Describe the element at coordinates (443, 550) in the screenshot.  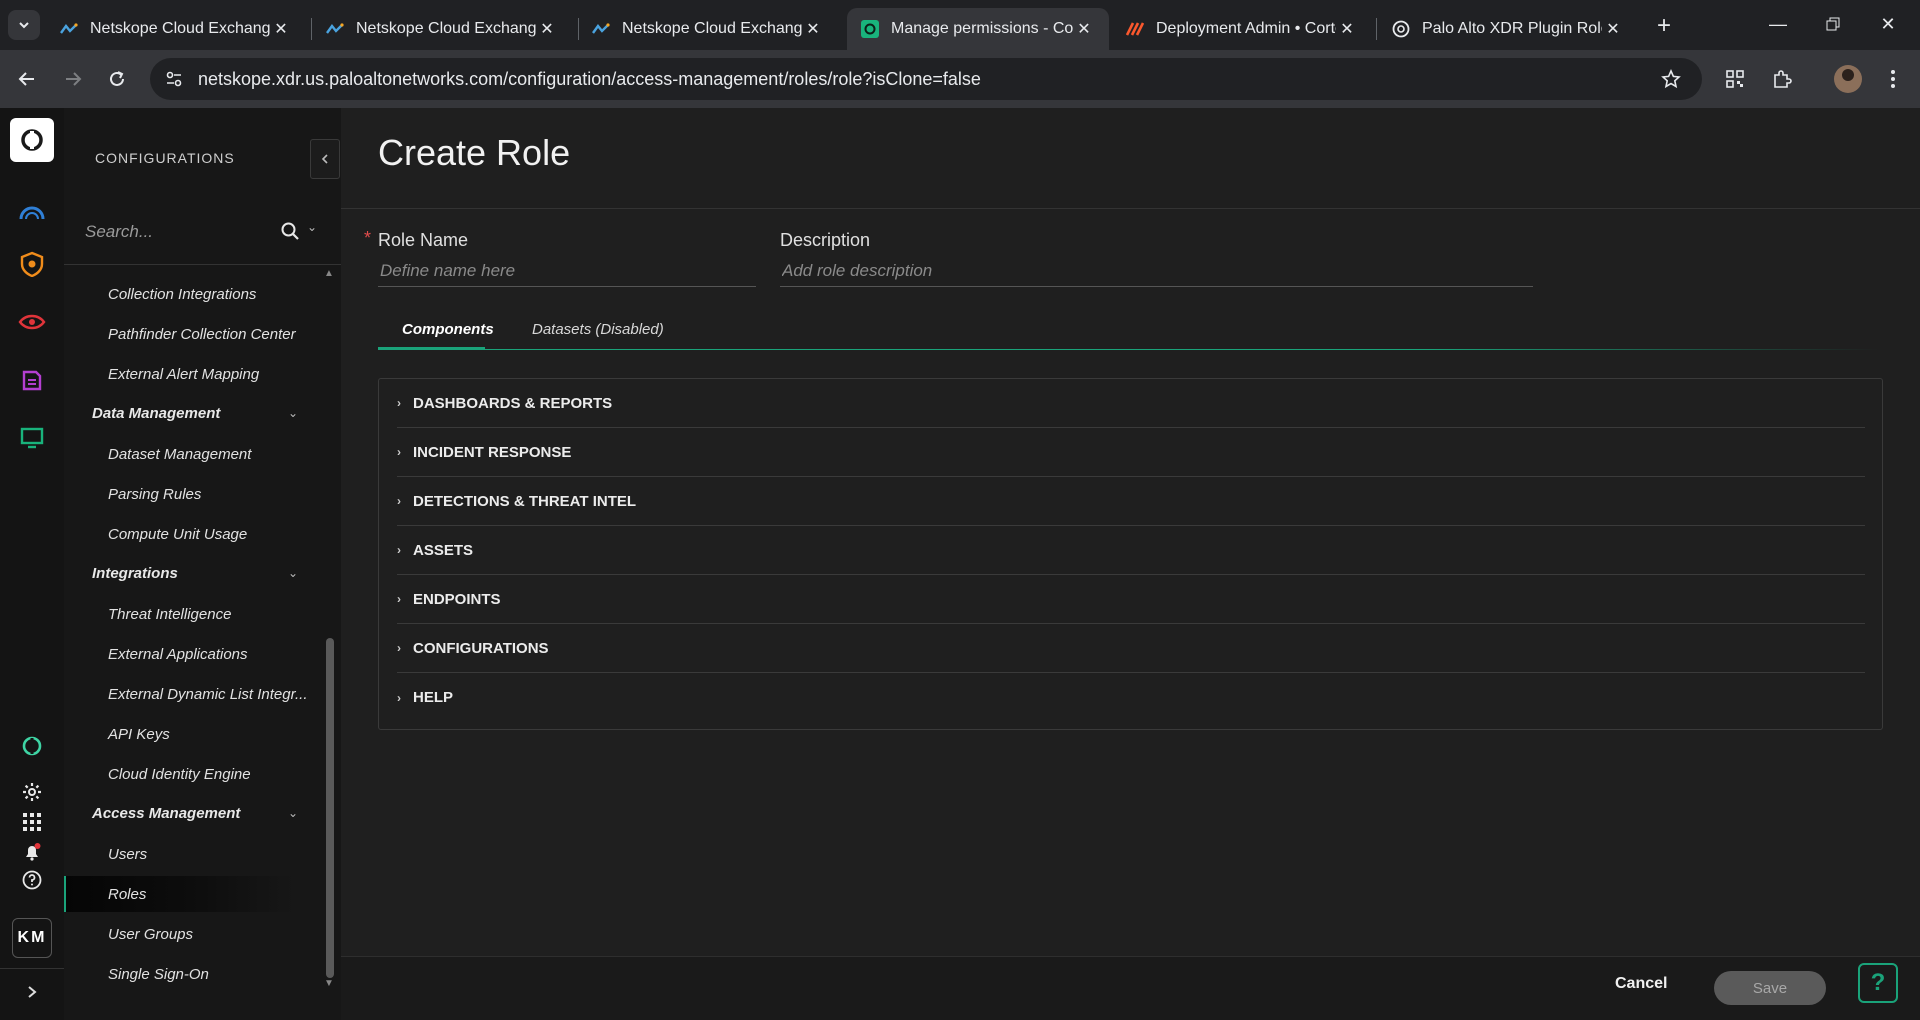
I see `section-label: ASSETS` at that location.